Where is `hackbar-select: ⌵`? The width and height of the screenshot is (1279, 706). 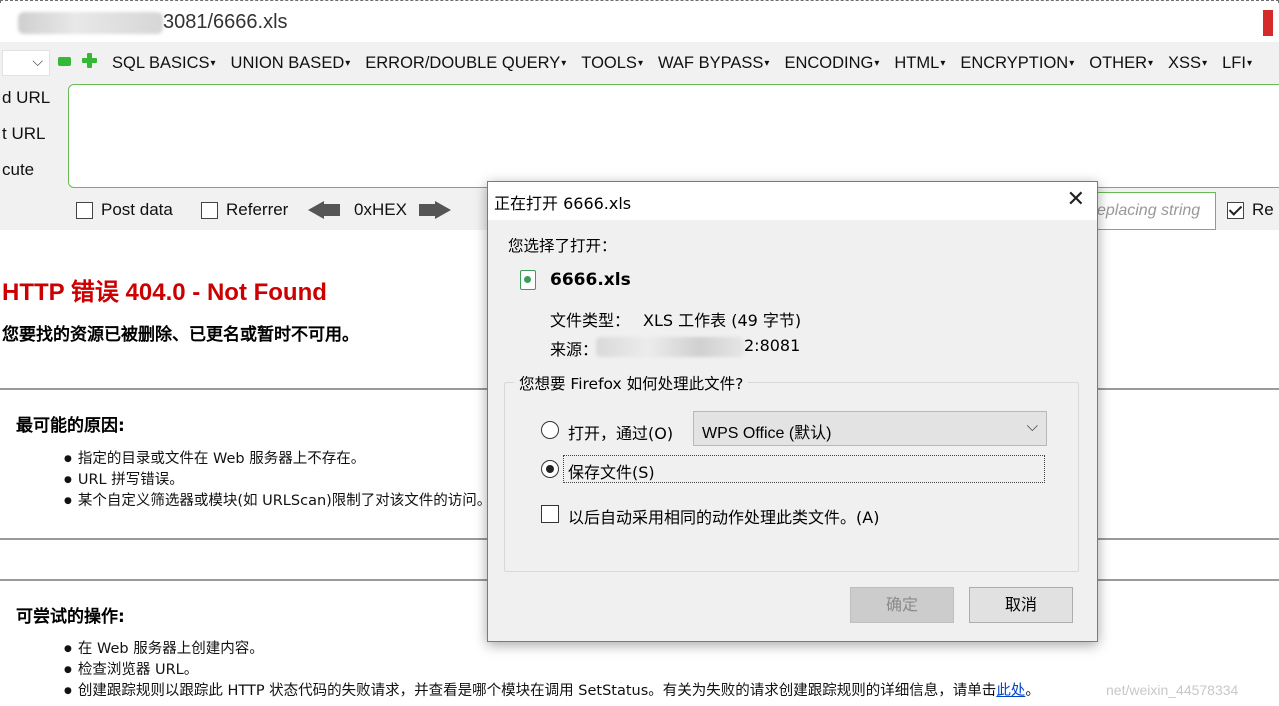
hackbar-select: ⌵ is located at coordinates (26, 63).